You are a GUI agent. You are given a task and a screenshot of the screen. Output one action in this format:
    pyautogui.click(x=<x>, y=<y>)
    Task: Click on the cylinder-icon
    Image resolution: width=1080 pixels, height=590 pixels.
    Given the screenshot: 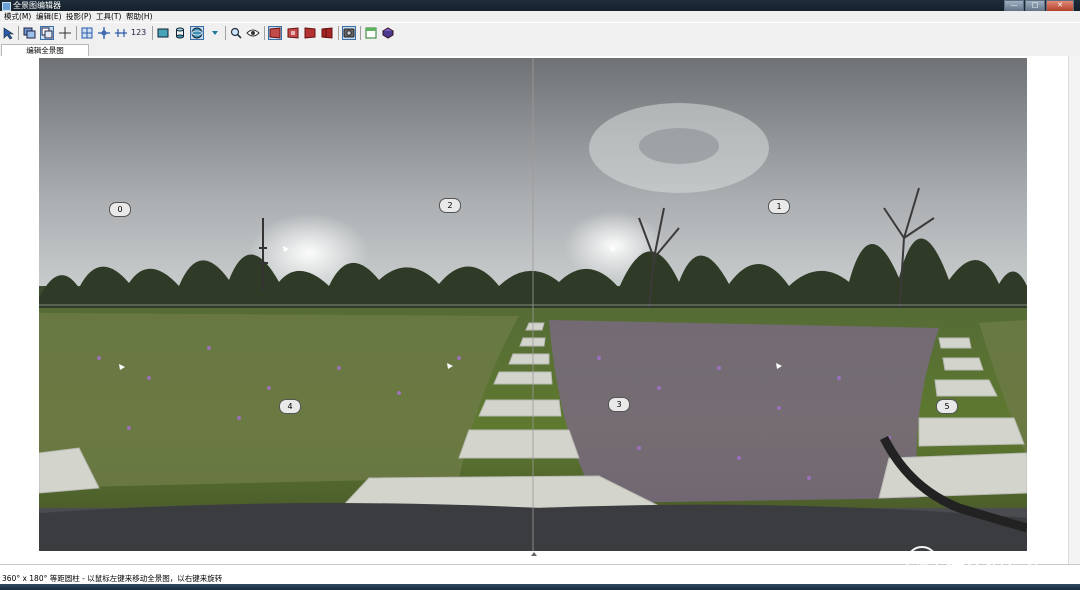 What is the action you would take?
    pyautogui.click(x=180, y=33)
    